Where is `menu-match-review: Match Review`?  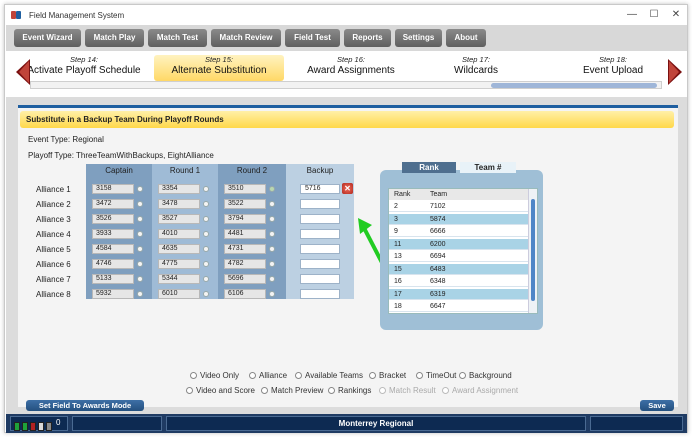
menu-match-review: Match Review is located at coordinates (246, 38).